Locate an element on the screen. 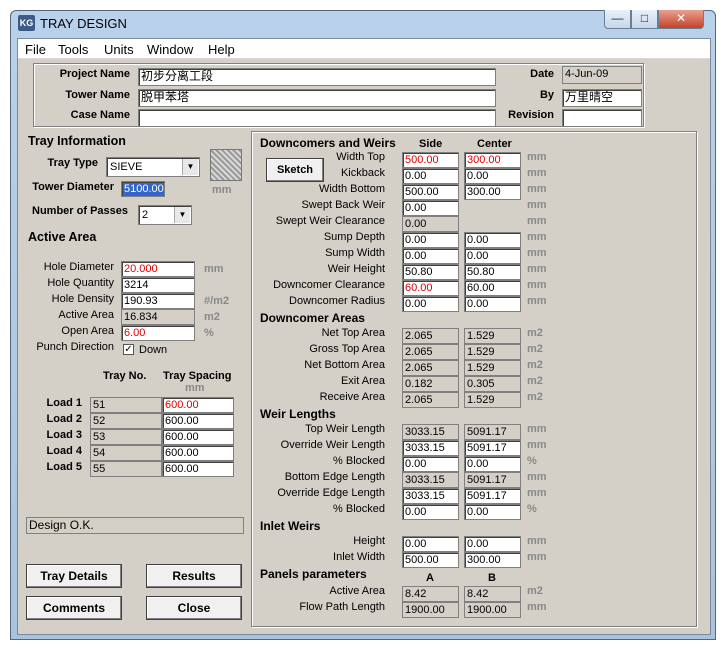 Image resolution: width=725 pixels, height=648 pixels. panel-a-header: A is located at coordinates (430, 578).